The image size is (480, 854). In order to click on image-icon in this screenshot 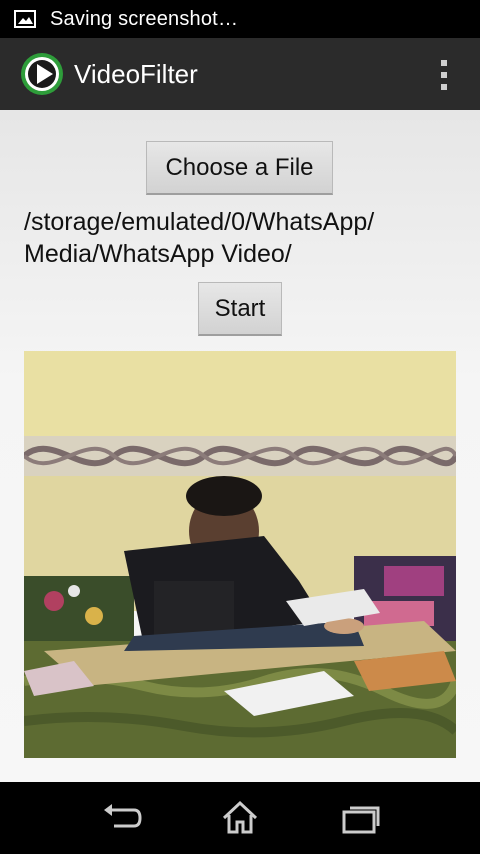, I will do `click(25, 19)`.